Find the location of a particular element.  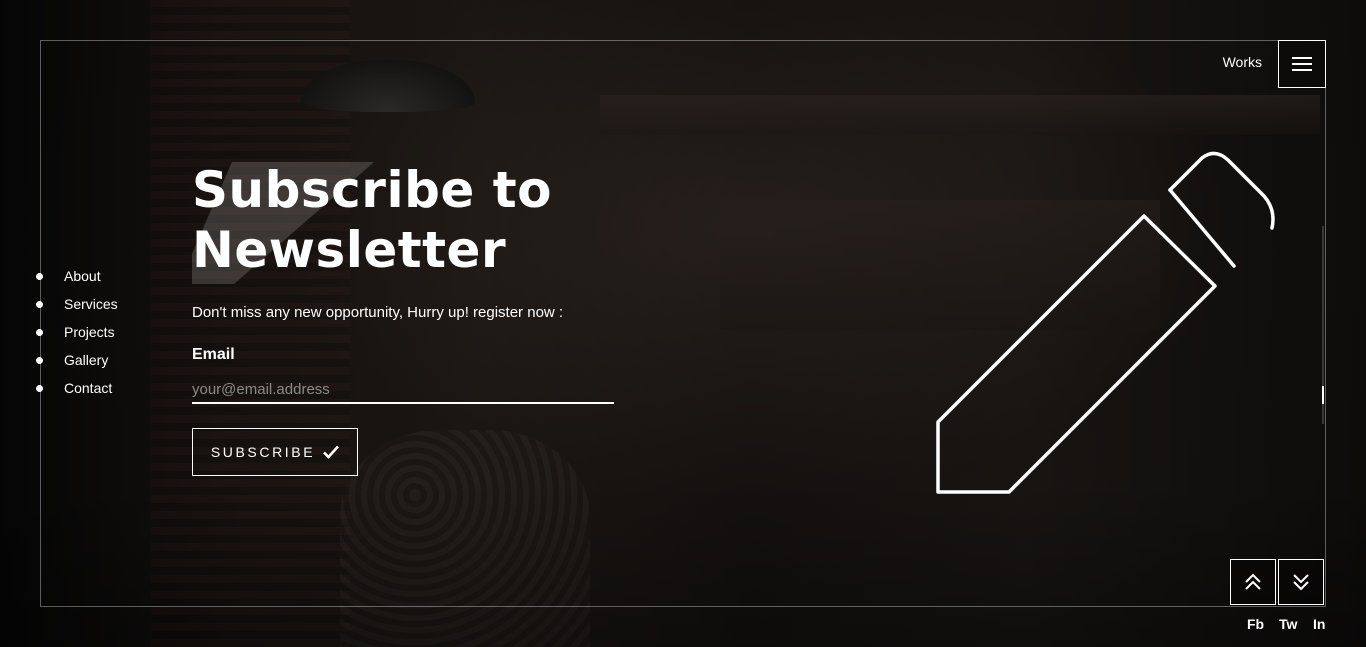

check-icon is located at coordinates (331, 452).